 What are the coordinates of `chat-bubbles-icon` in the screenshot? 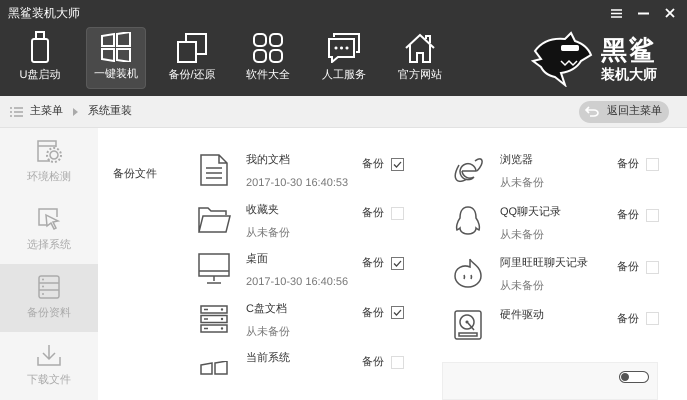 It's located at (344, 48).